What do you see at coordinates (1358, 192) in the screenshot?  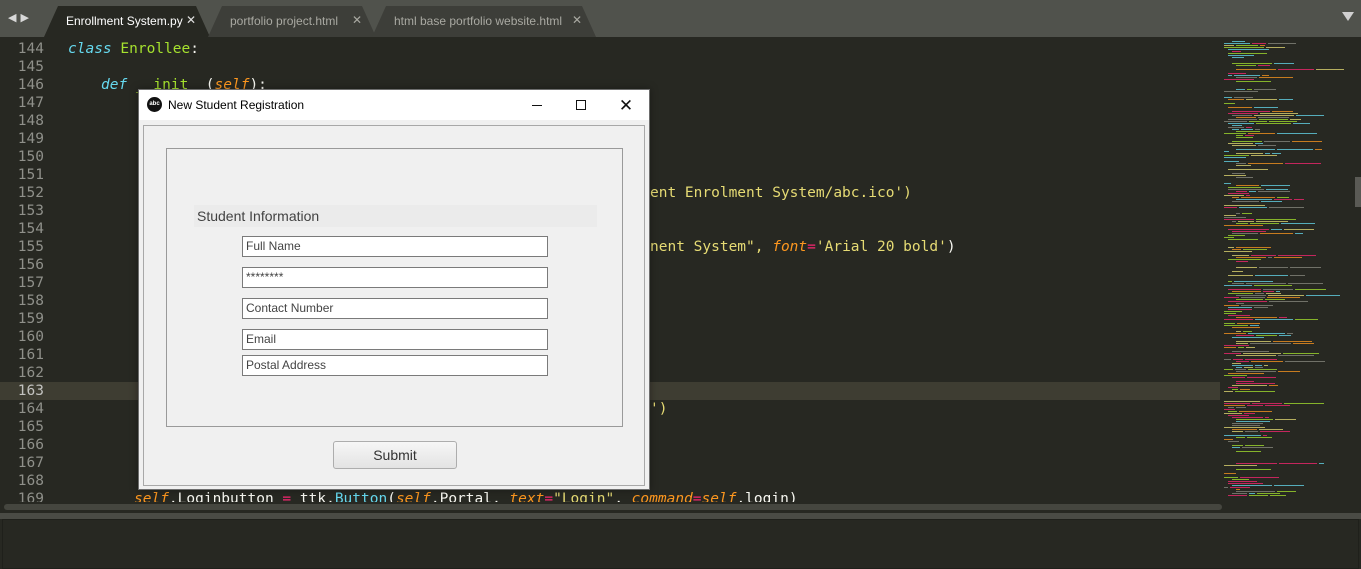 I see `vertical-scrollbar` at bounding box center [1358, 192].